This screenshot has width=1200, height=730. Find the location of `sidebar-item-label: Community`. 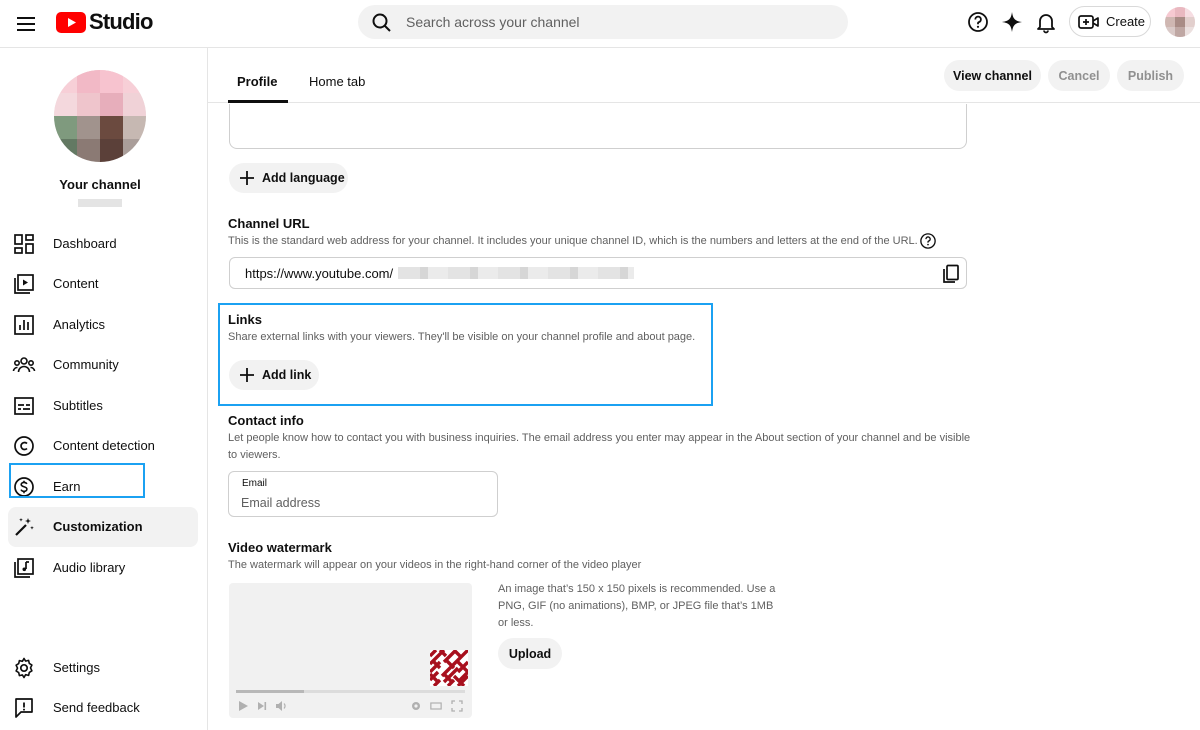

sidebar-item-label: Community is located at coordinates (86, 364).